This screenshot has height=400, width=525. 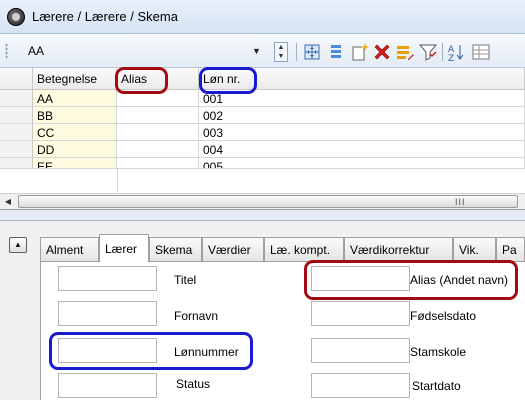 What do you see at coordinates (105, 16) in the screenshot?
I see `window-title: Lærere / Lærere / Skema` at bounding box center [105, 16].